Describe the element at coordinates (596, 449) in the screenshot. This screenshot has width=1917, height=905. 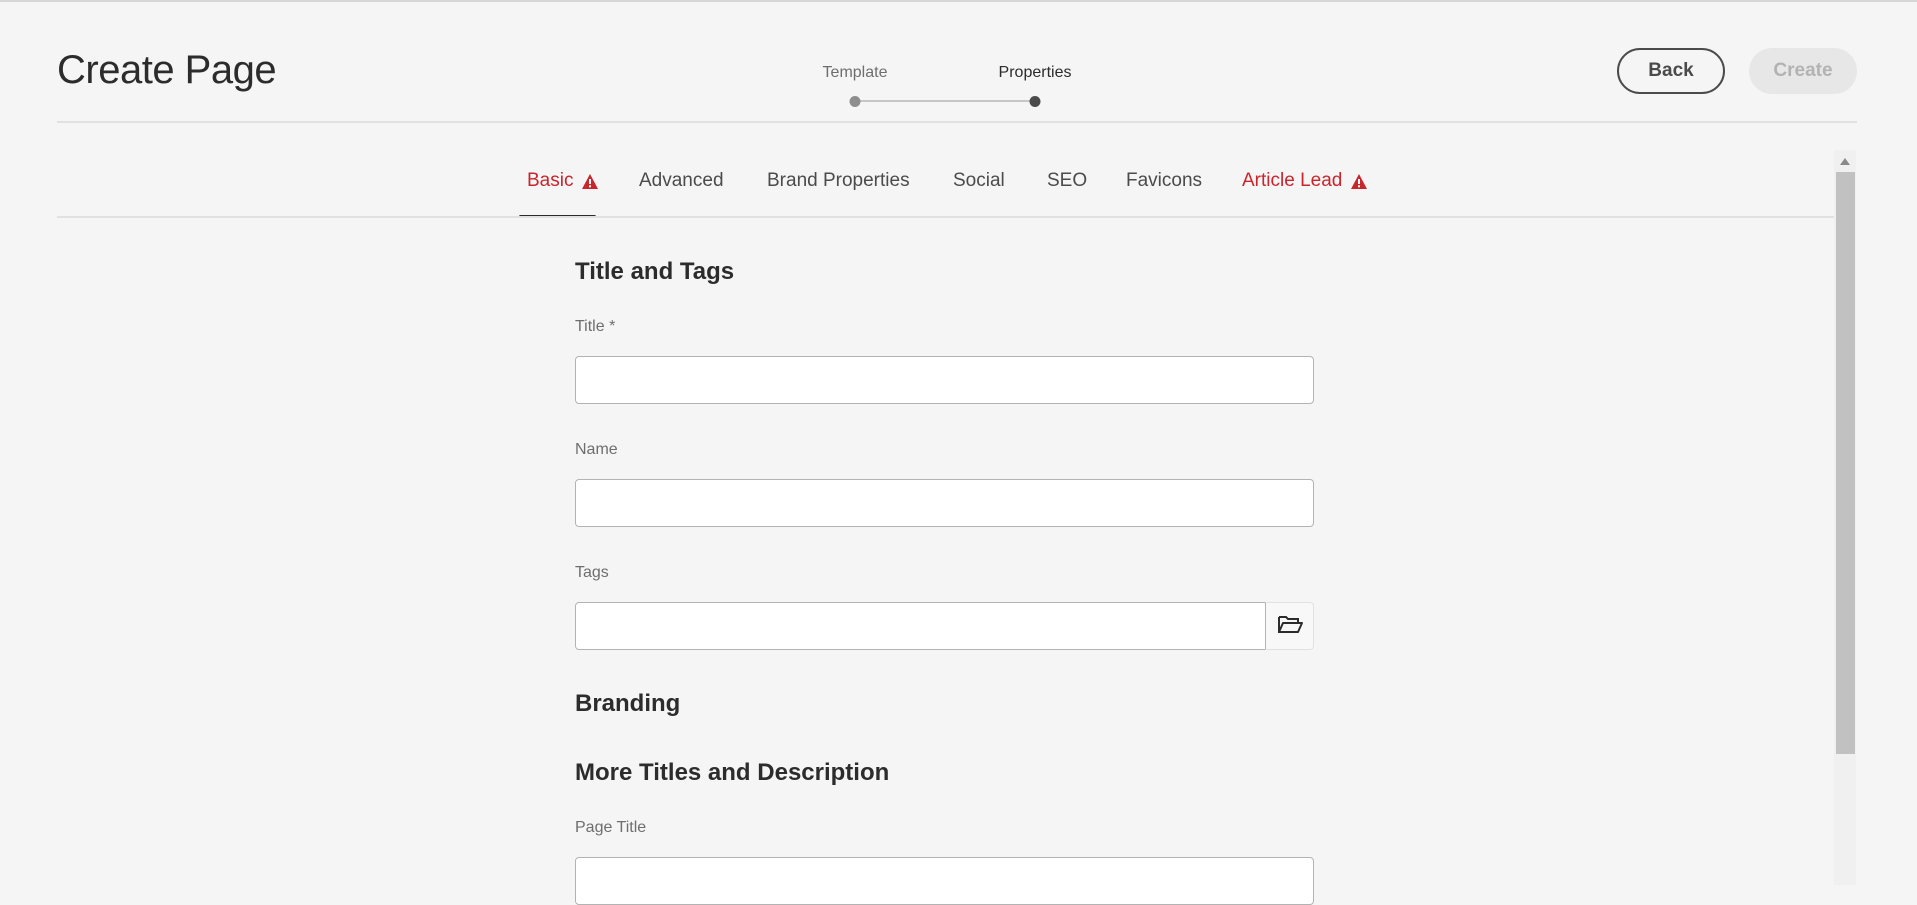
I see `name-field-label: Name` at that location.